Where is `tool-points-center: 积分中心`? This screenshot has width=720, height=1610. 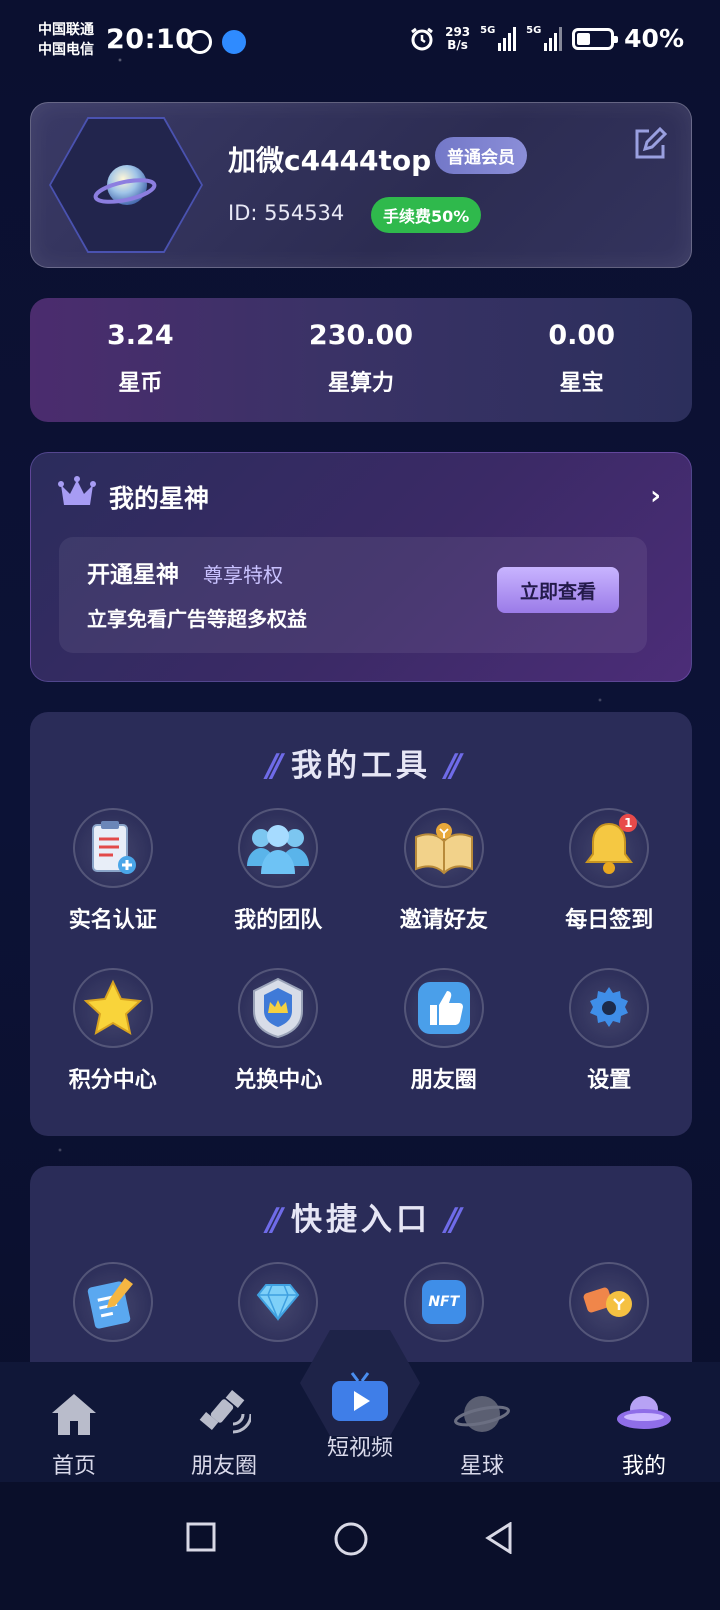
tool-points-center: 积分中心 is located at coordinates (113, 1031).